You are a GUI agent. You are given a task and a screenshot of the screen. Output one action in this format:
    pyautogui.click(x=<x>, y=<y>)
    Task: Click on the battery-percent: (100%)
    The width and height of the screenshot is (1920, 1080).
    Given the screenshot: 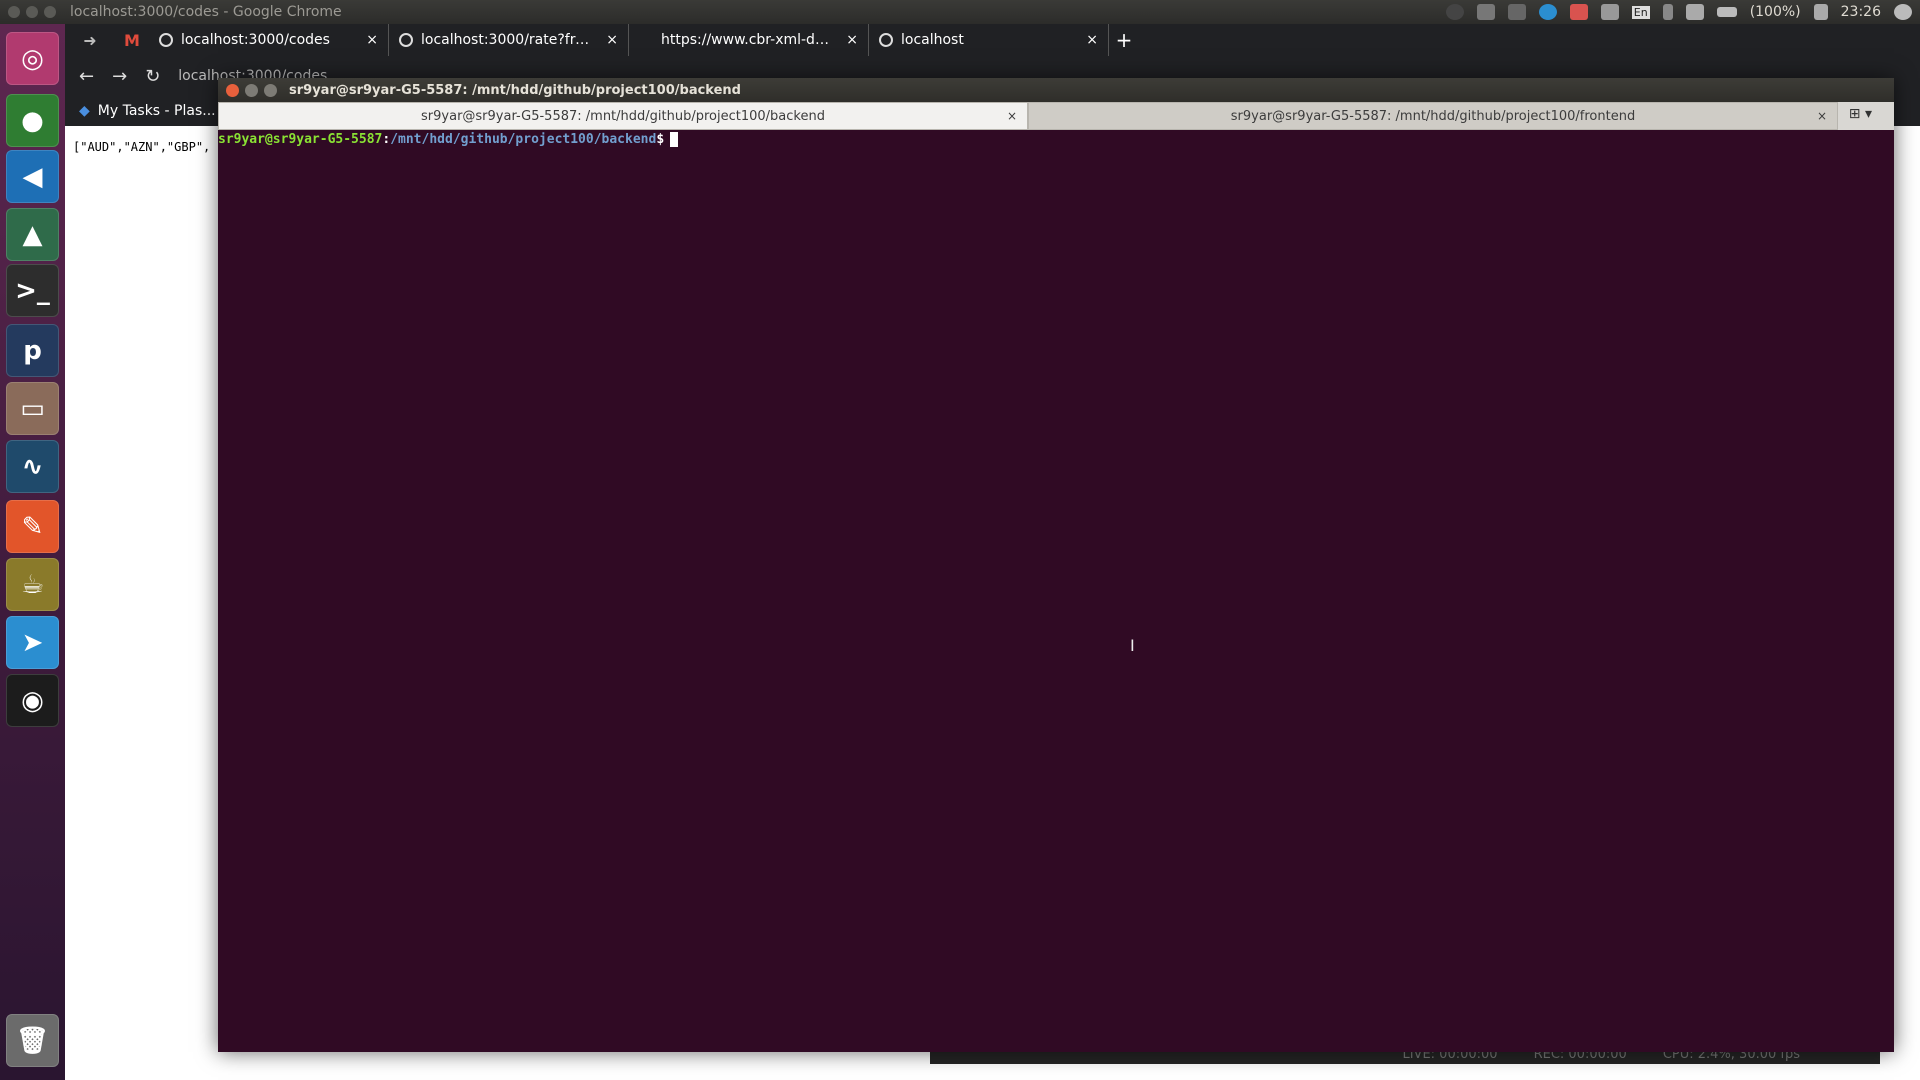 What is the action you would take?
    pyautogui.click(x=1775, y=12)
    